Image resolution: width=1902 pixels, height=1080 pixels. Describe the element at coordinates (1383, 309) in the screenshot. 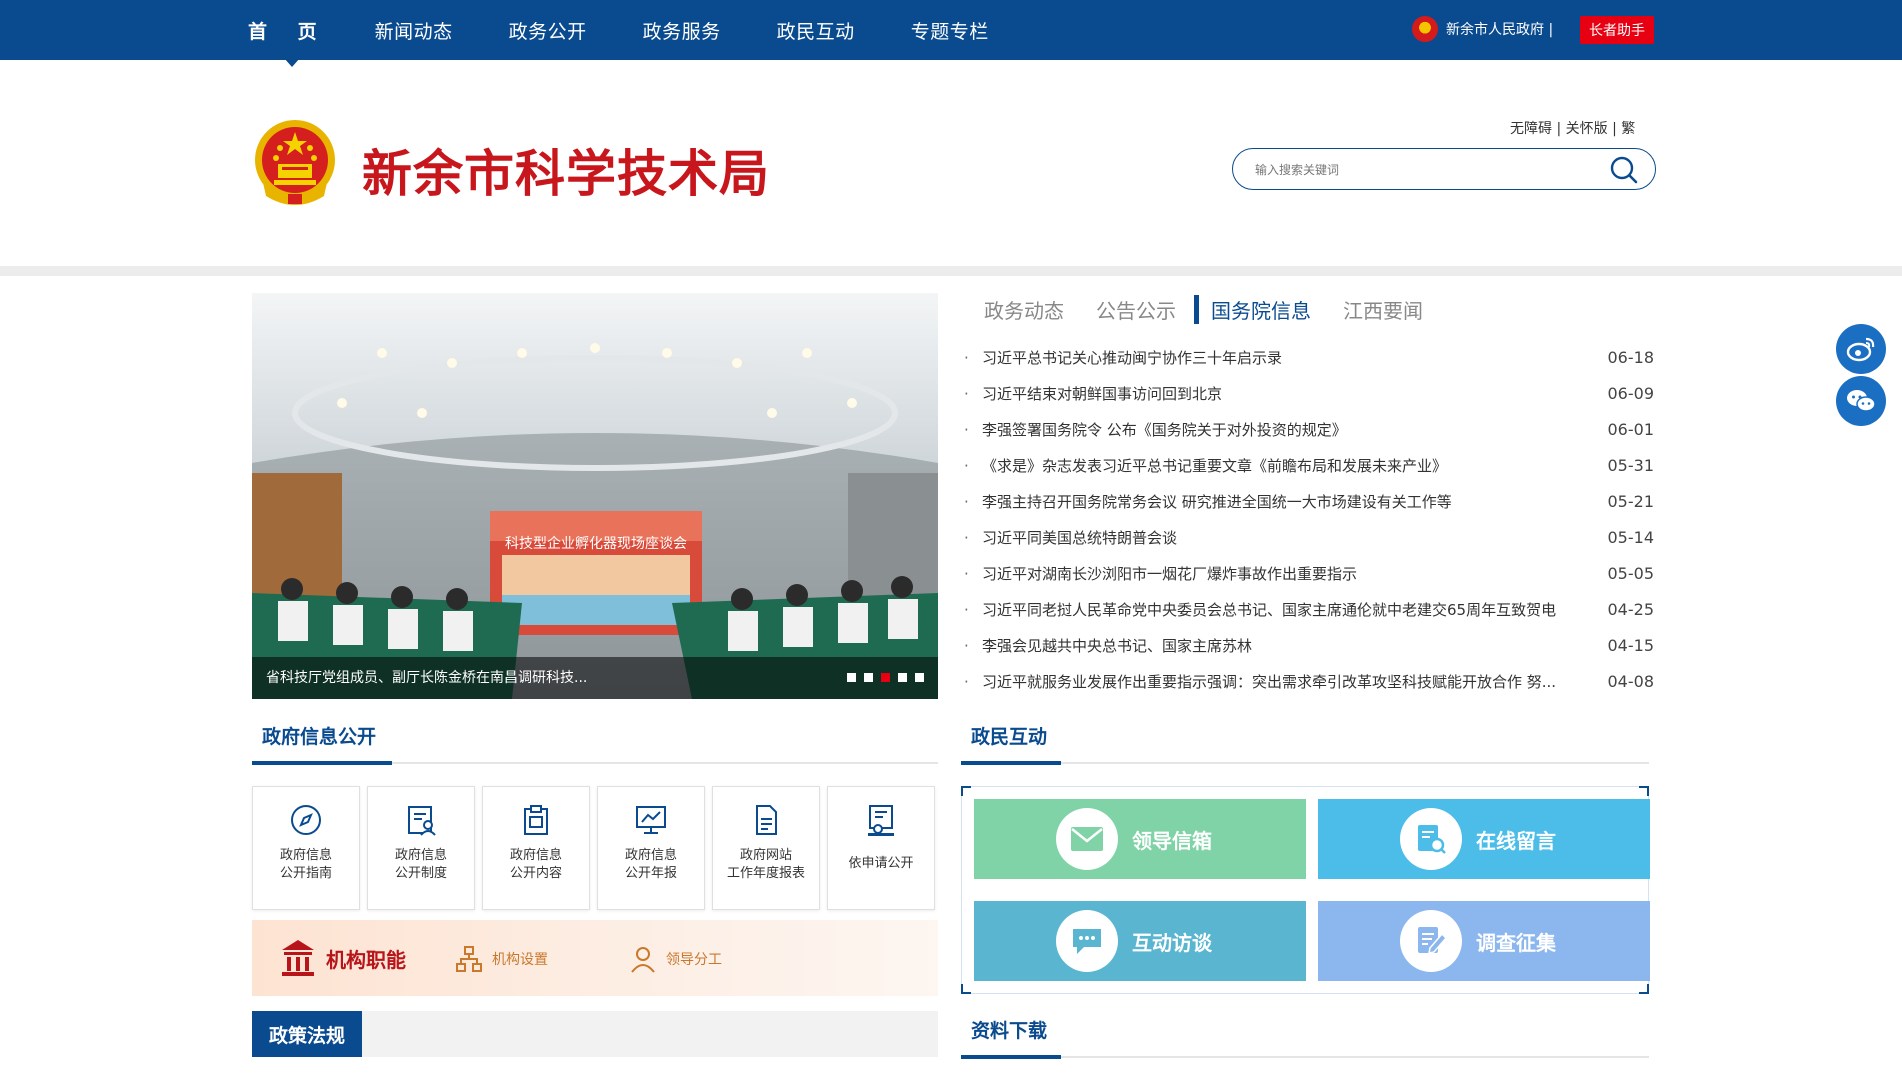

I see `tab-jiangxi-news: 江西要闻` at that location.